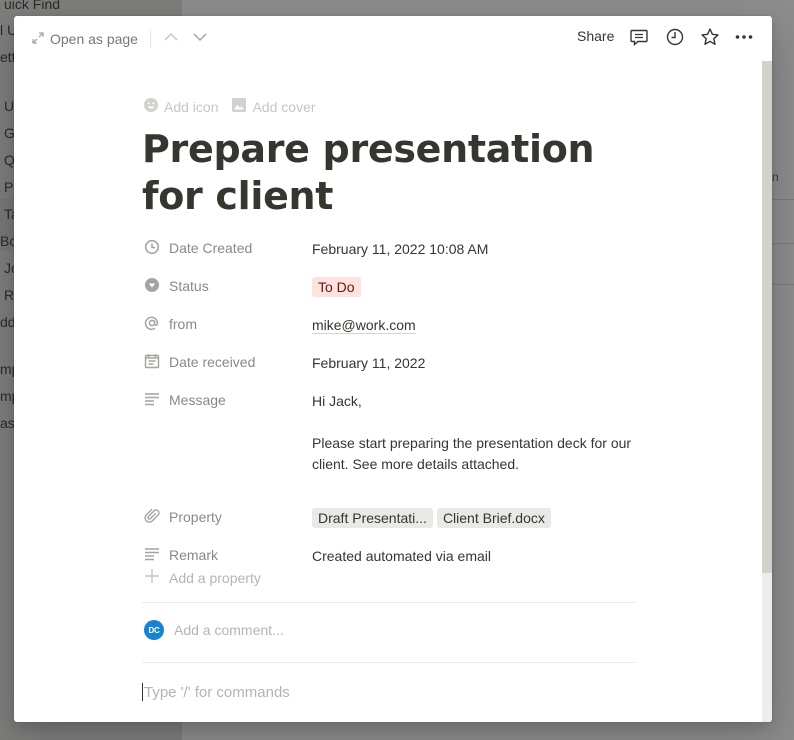 This screenshot has width=794, height=740. What do you see at coordinates (227, 324) in the screenshot?
I see `property-name: from` at bounding box center [227, 324].